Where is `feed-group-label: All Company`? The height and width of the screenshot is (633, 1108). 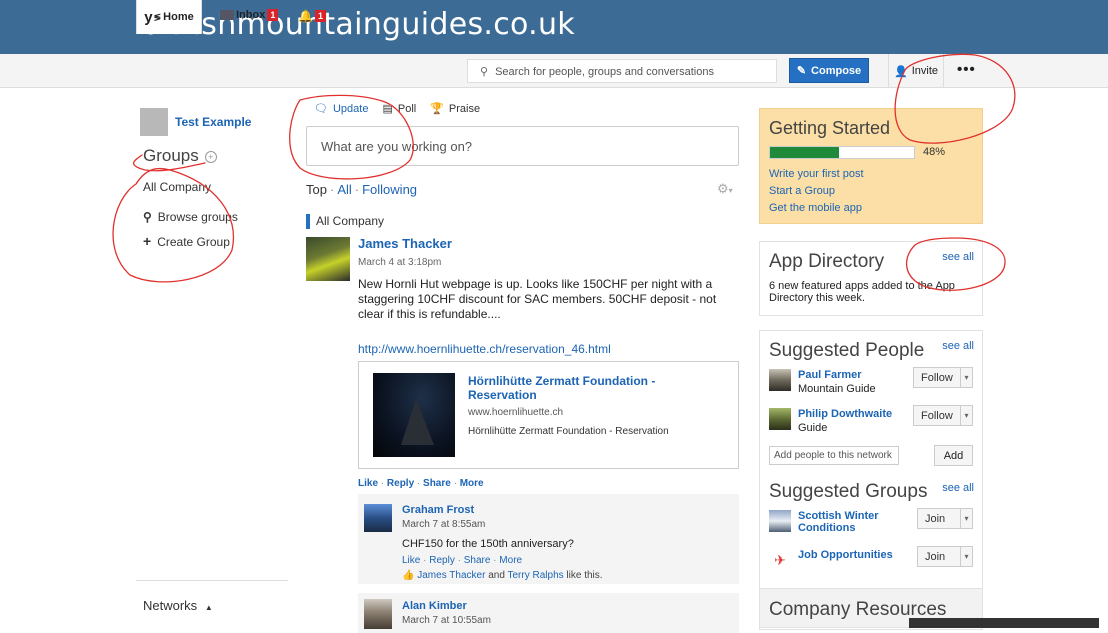
feed-group-label: All Company is located at coordinates (345, 221).